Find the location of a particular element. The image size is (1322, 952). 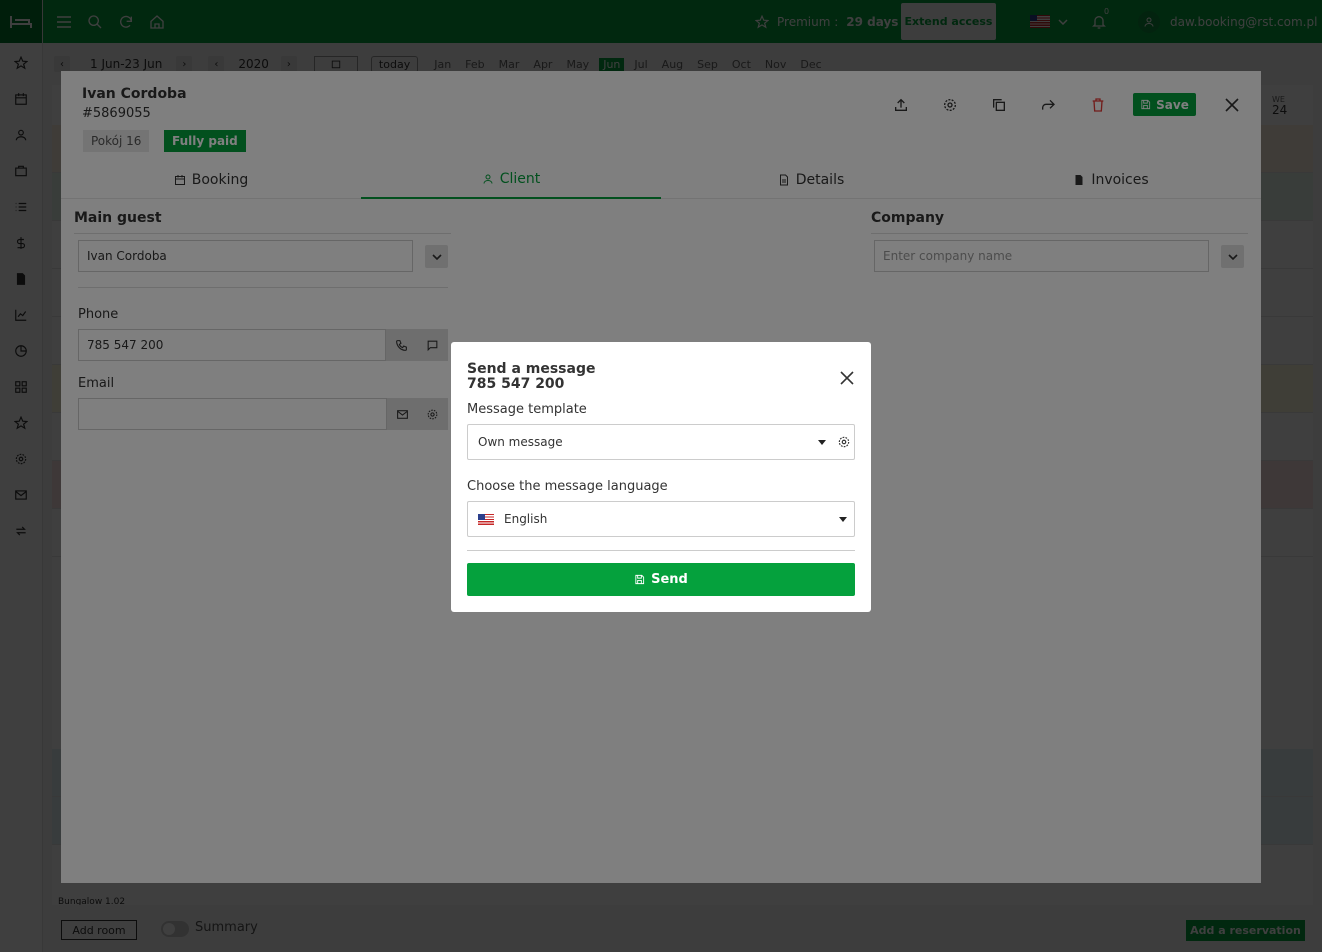

language-select: English is located at coordinates (661, 519).